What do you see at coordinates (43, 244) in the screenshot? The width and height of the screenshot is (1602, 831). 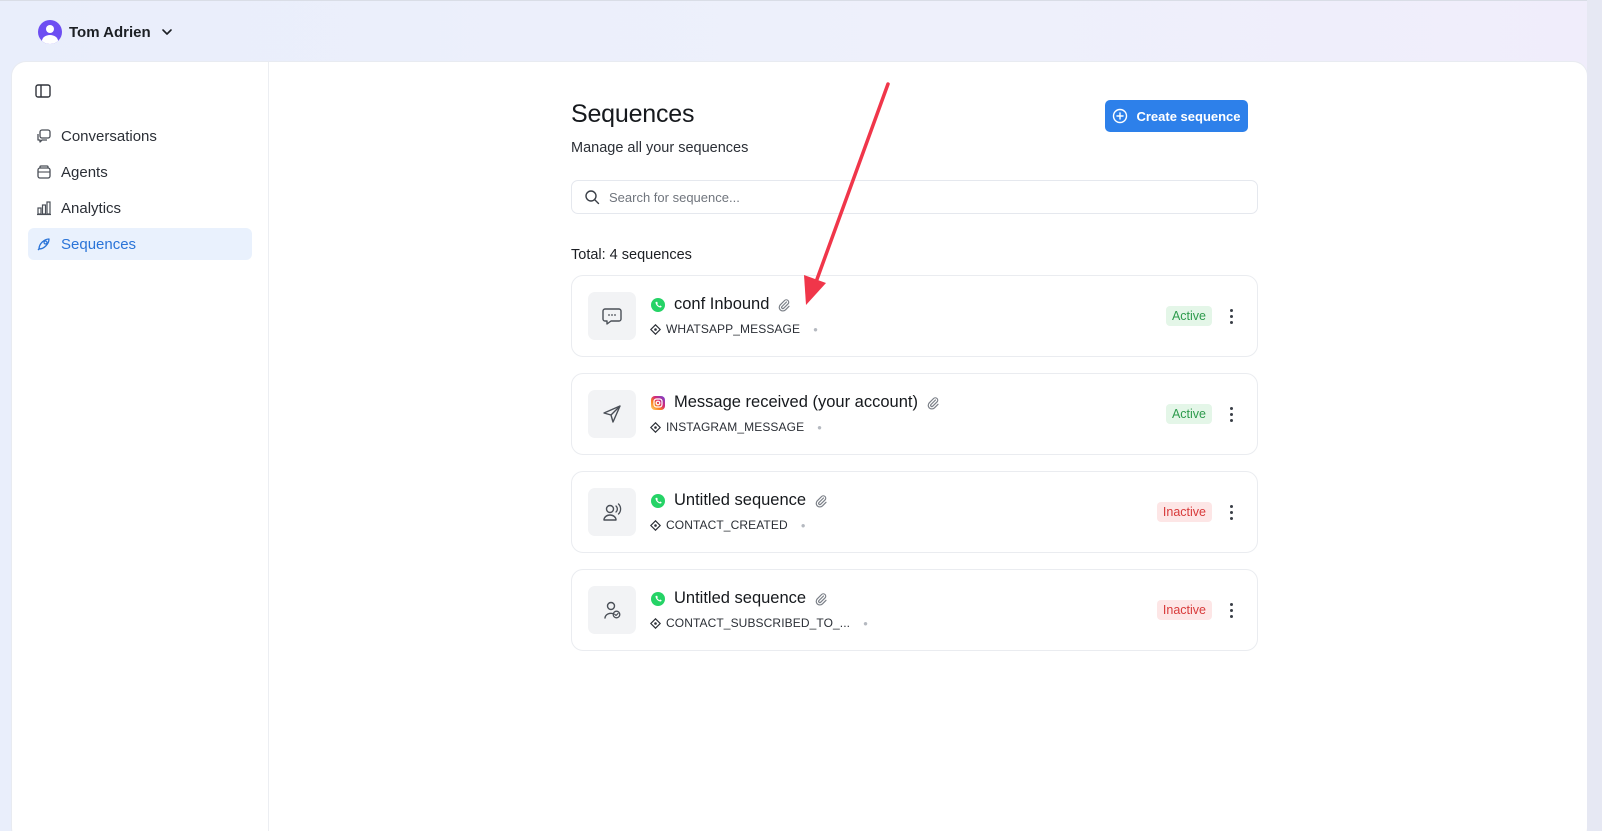 I see `sequences-icon` at bounding box center [43, 244].